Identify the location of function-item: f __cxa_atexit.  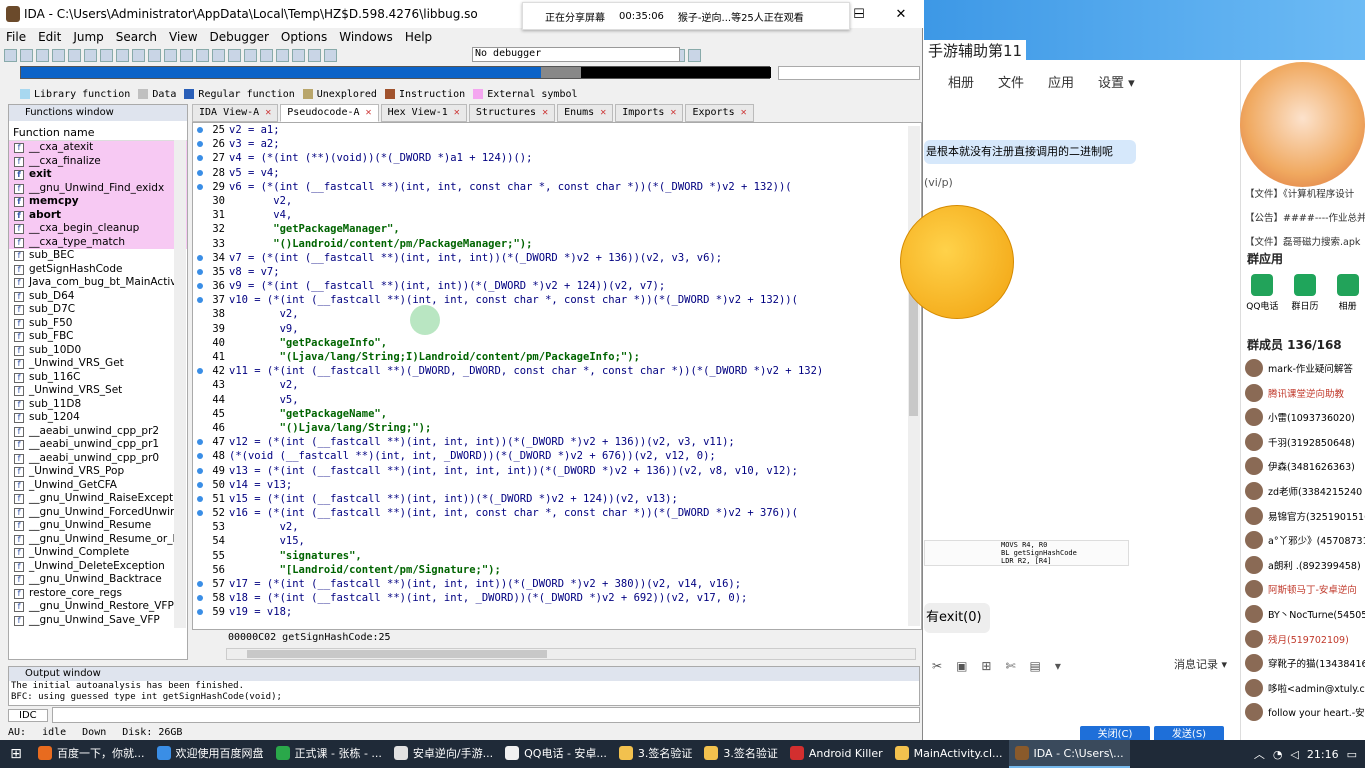
(98, 148).